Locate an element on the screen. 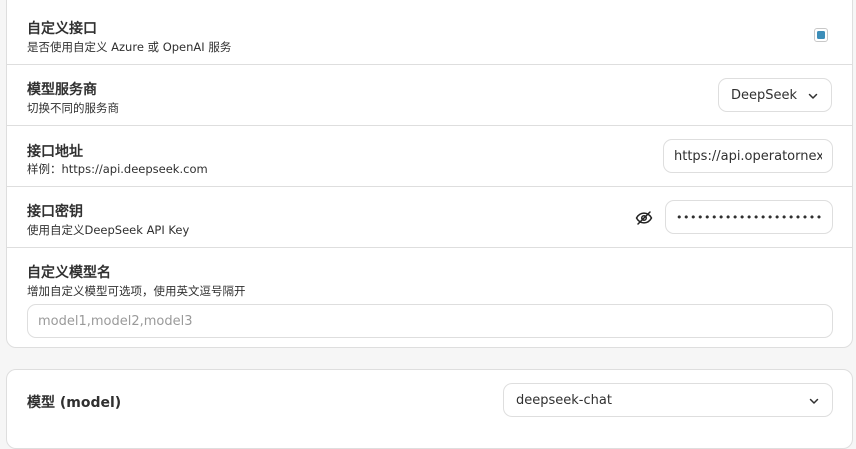 Image resolution: width=856 pixels, height=449 pixels. api-key-subtitle: 使用自定义DeepSeek API Key is located at coordinates (108, 230).